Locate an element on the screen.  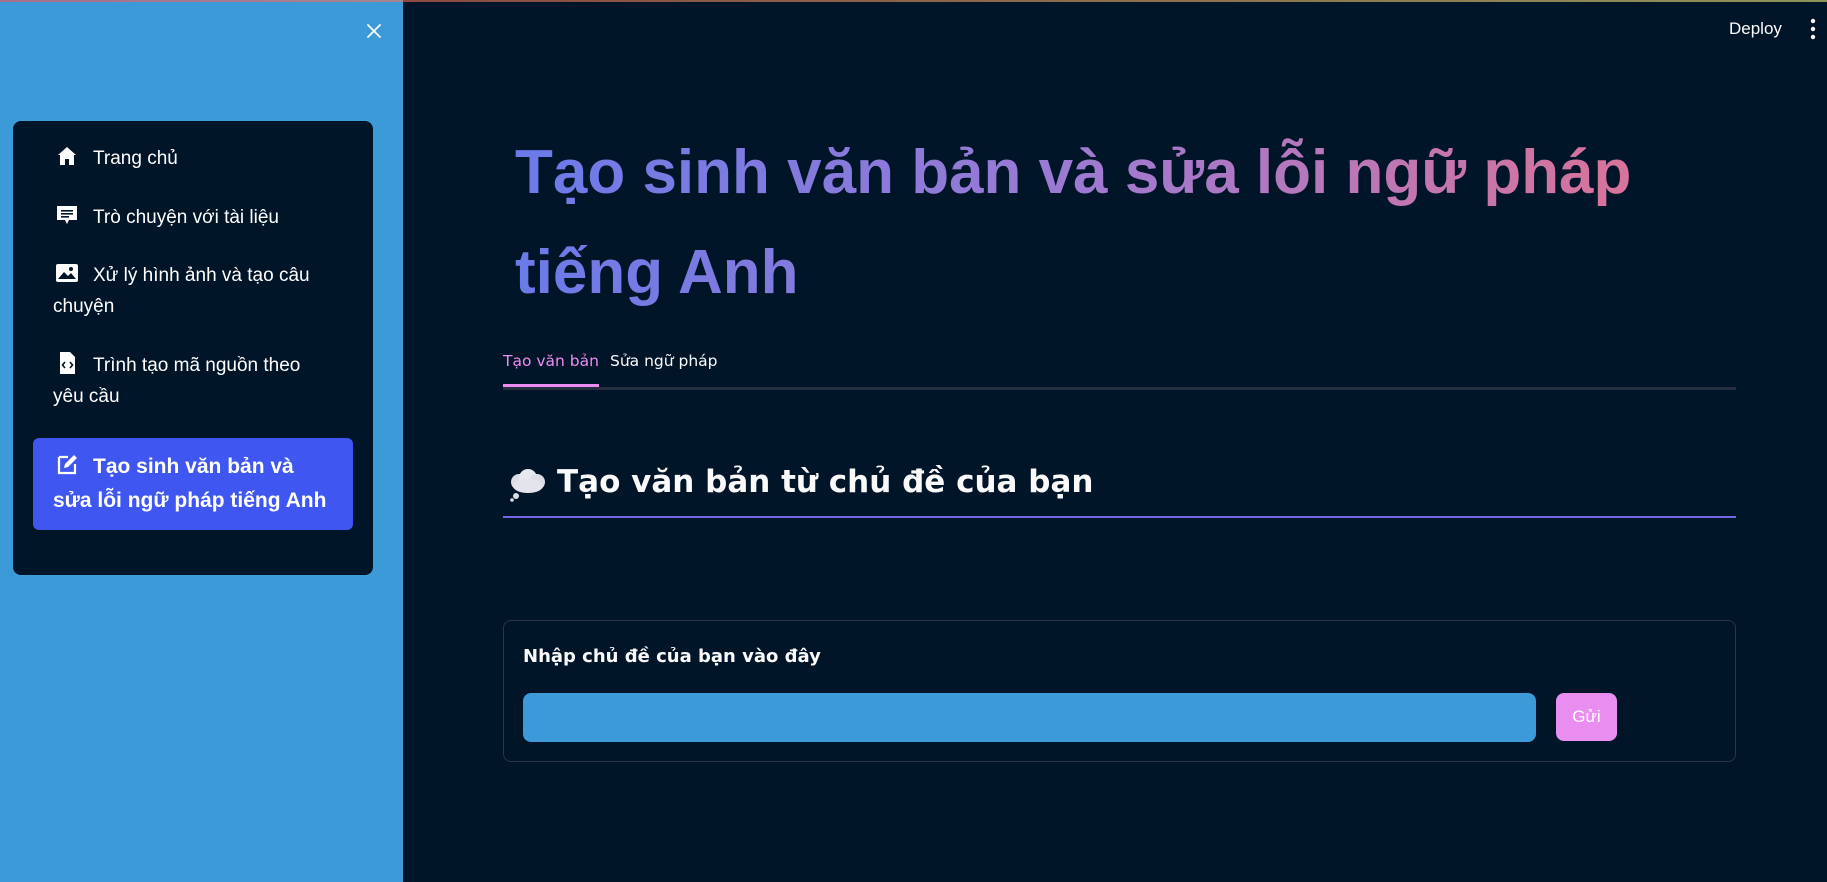
sidebar-item-code-generator: Trình tạo mã nguồn theo yêu cầu is located at coordinates (193, 388).